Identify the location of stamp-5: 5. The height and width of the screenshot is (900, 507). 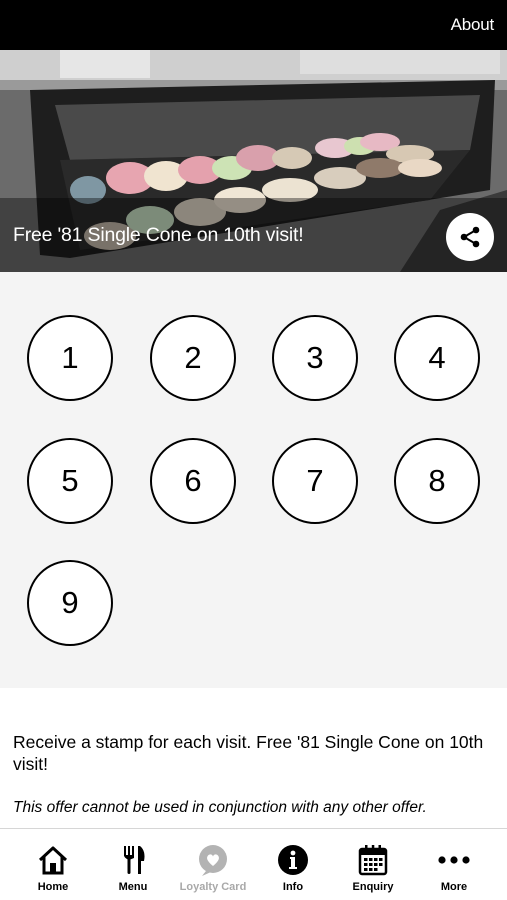
(70, 481).